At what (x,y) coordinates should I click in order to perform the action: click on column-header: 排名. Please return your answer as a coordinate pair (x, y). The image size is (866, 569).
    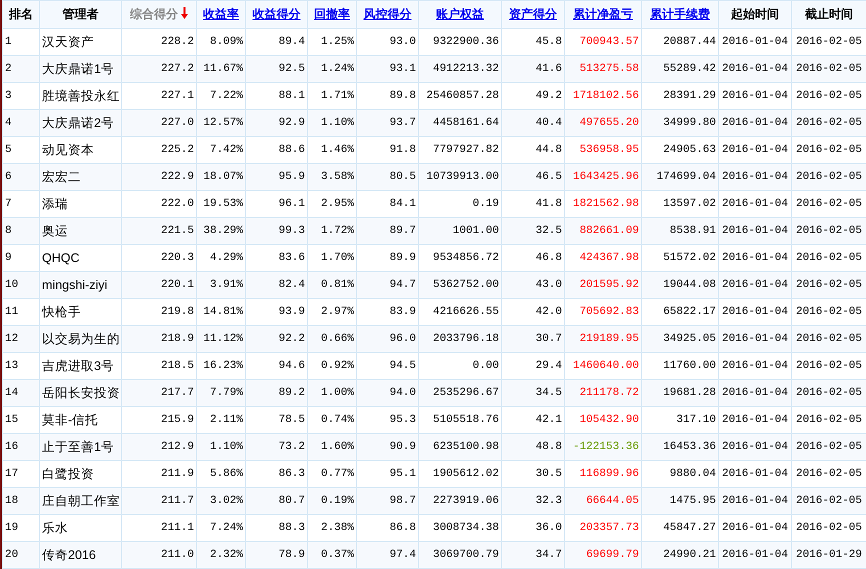
    Looking at the image, I should click on (21, 14).